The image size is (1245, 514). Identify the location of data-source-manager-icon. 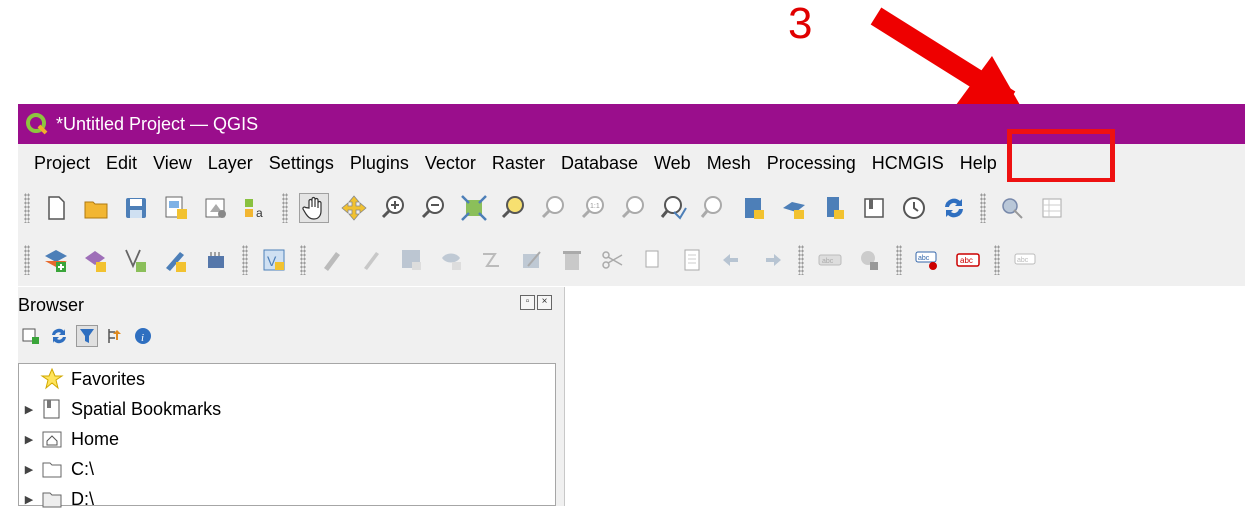
(56, 260).